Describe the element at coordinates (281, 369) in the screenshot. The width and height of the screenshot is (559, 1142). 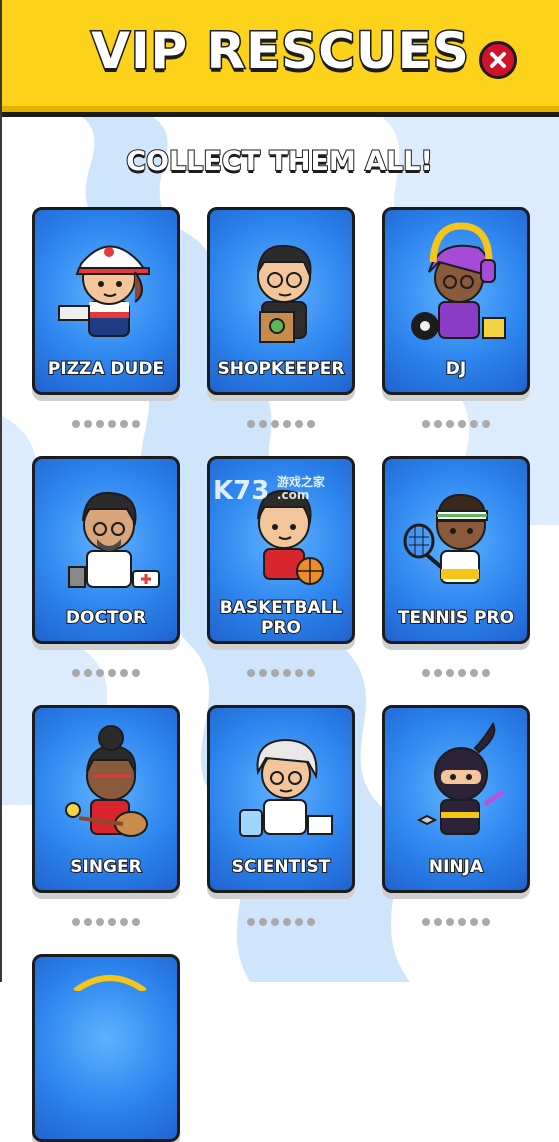
I see `card-label: SHOPKEEPER` at that location.